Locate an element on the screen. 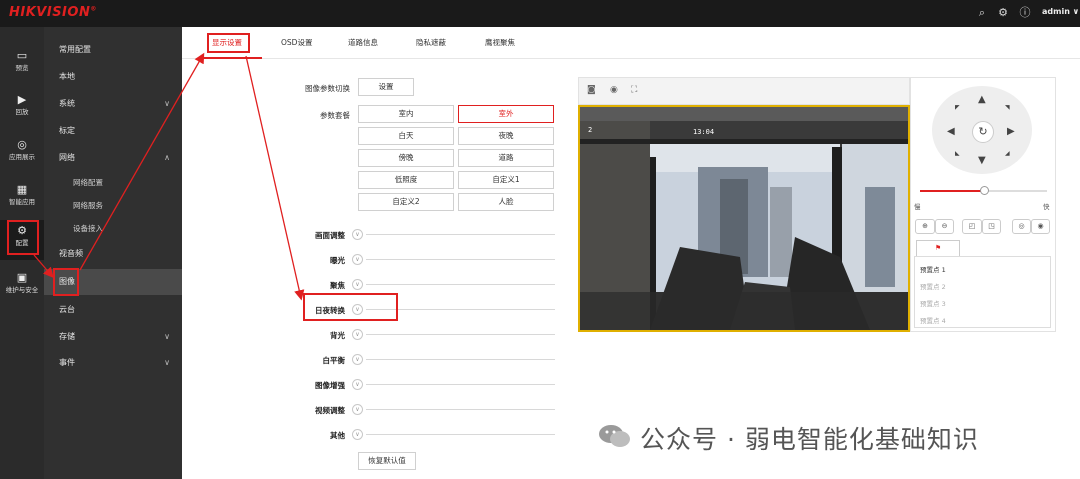 This screenshot has height=479, width=1080. annotation-arrows is located at coordinates (169, 176).